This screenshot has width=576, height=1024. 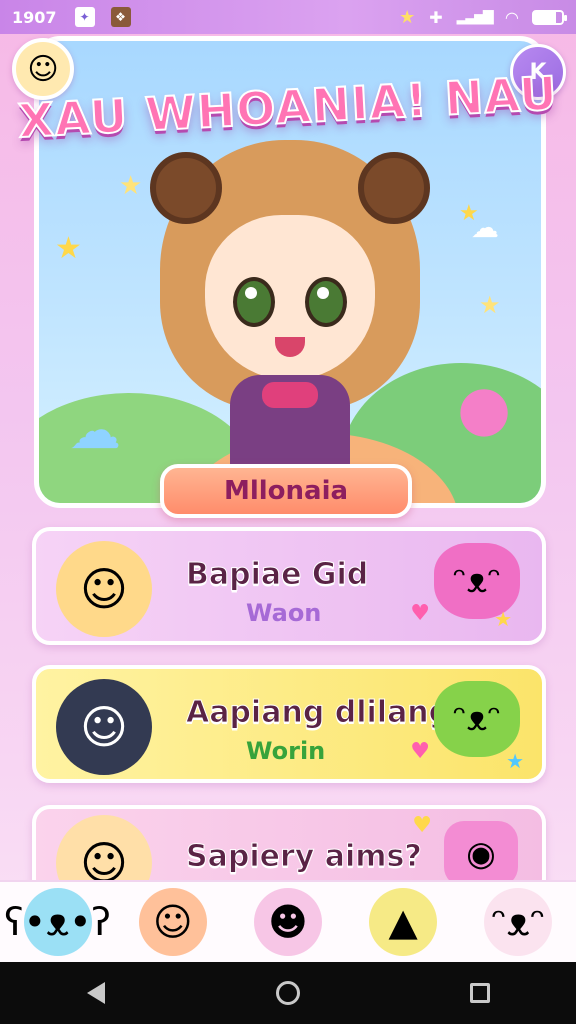 I want to click on nav-blue-bear-character: ʕ•ᴥ•ʔ, so click(x=57, y=922).